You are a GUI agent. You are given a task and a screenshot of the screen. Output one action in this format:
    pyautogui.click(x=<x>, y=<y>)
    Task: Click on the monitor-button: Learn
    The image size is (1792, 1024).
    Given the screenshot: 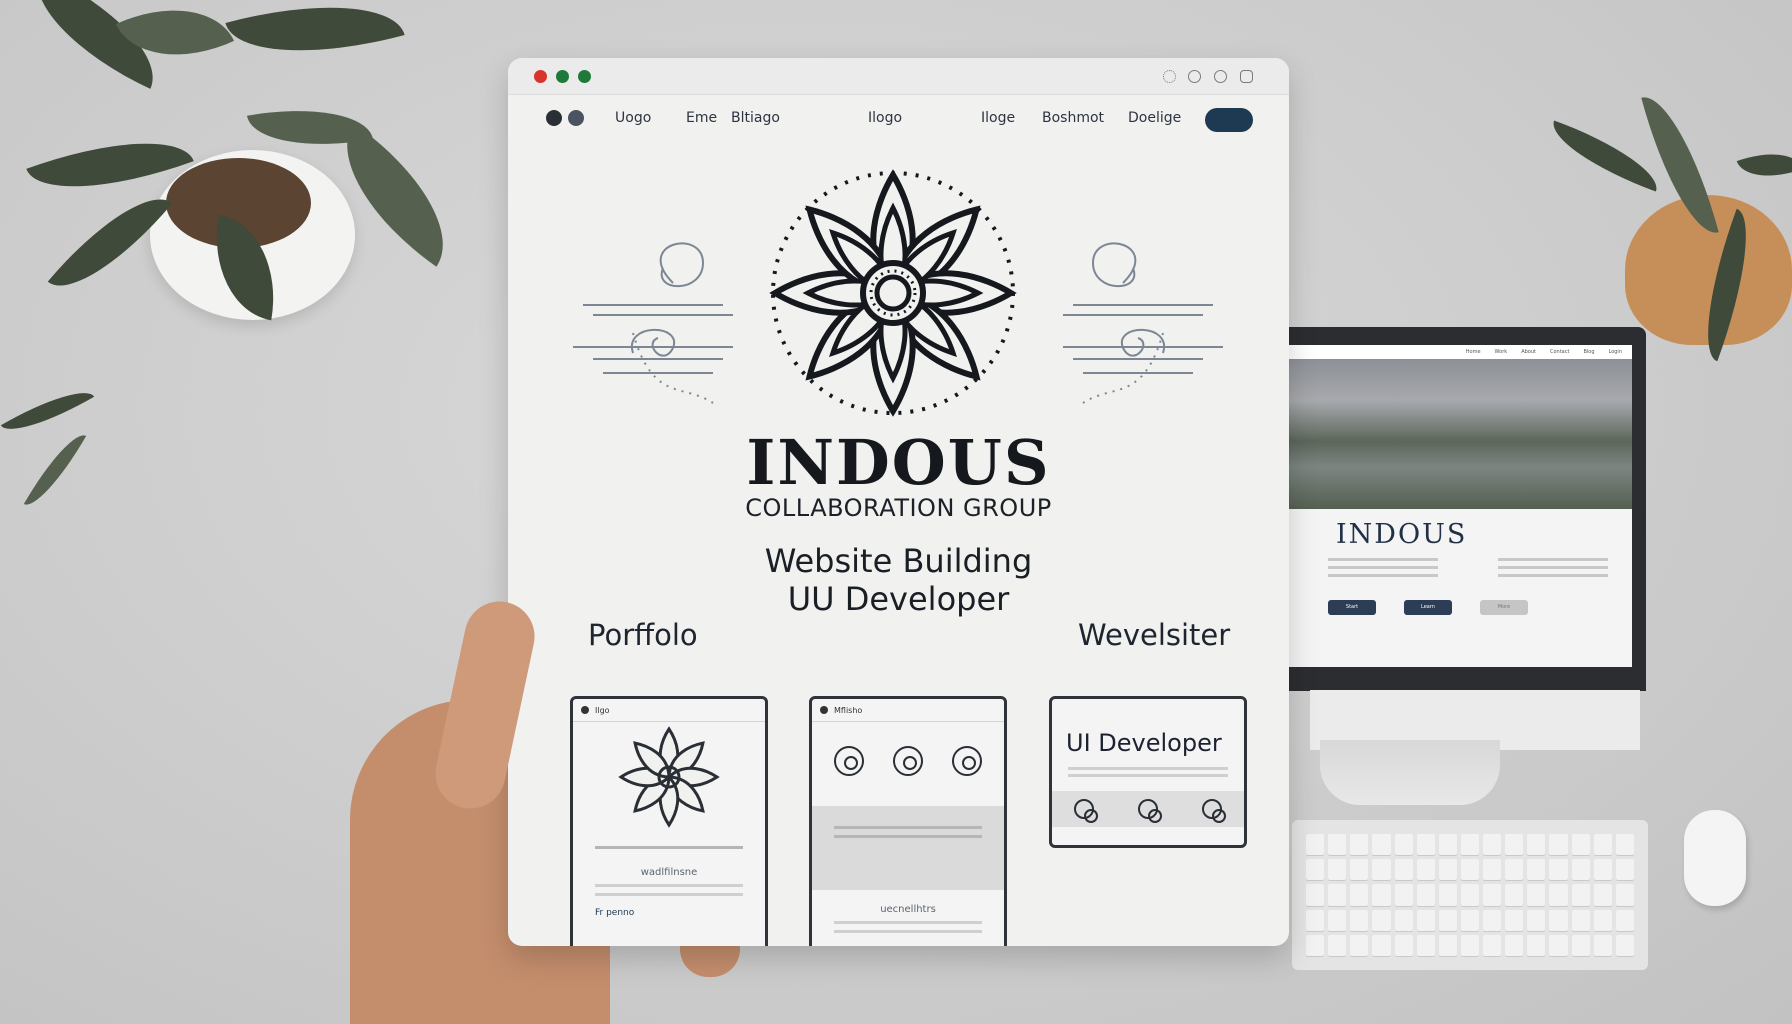 What is the action you would take?
    pyautogui.click(x=1428, y=607)
    